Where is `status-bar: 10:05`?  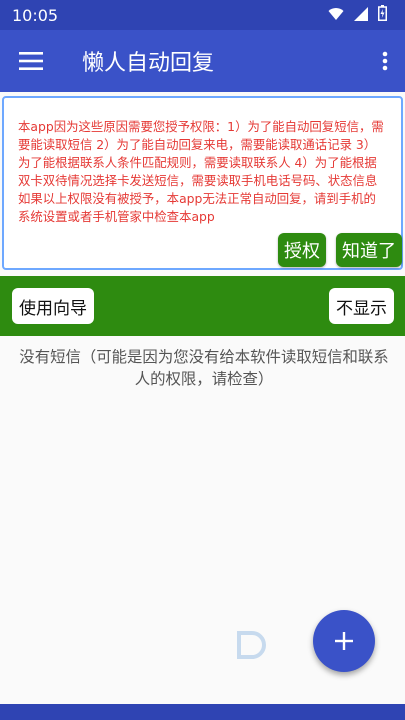
status-bar: 10:05 is located at coordinates (202, 15).